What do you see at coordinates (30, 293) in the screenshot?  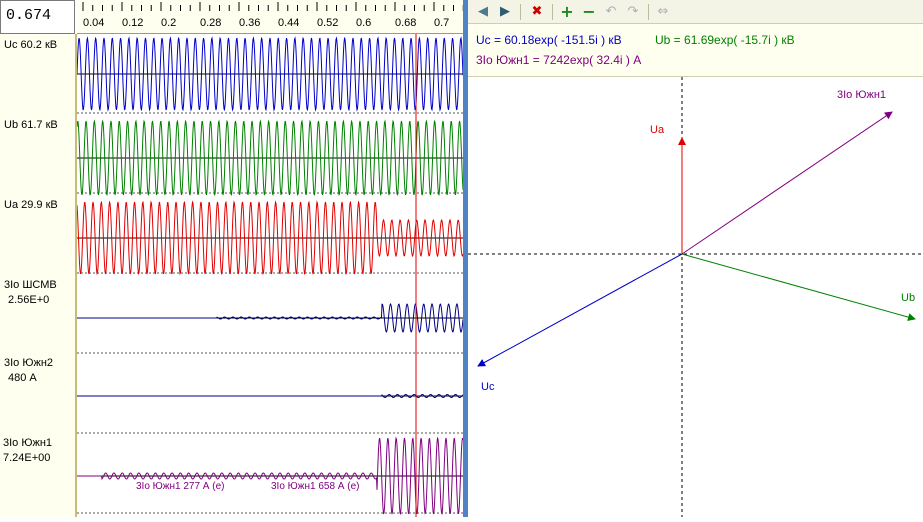 I see `channel-label-io-shsmv: 3Io ШСМВ 2.56E+0` at bounding box center [30, 293].